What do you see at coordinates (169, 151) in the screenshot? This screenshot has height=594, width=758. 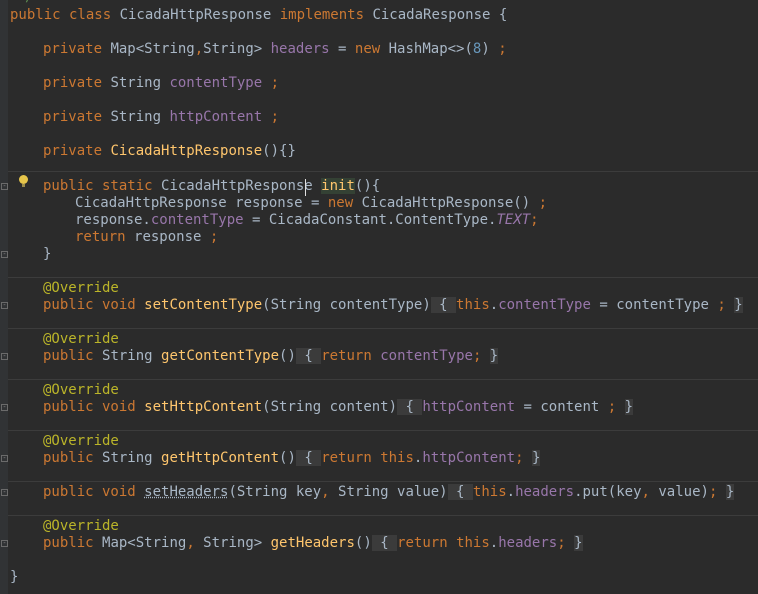 I see `private-constructor: private CicadaHttpResponse(){}` at bounding box center [169, 151].